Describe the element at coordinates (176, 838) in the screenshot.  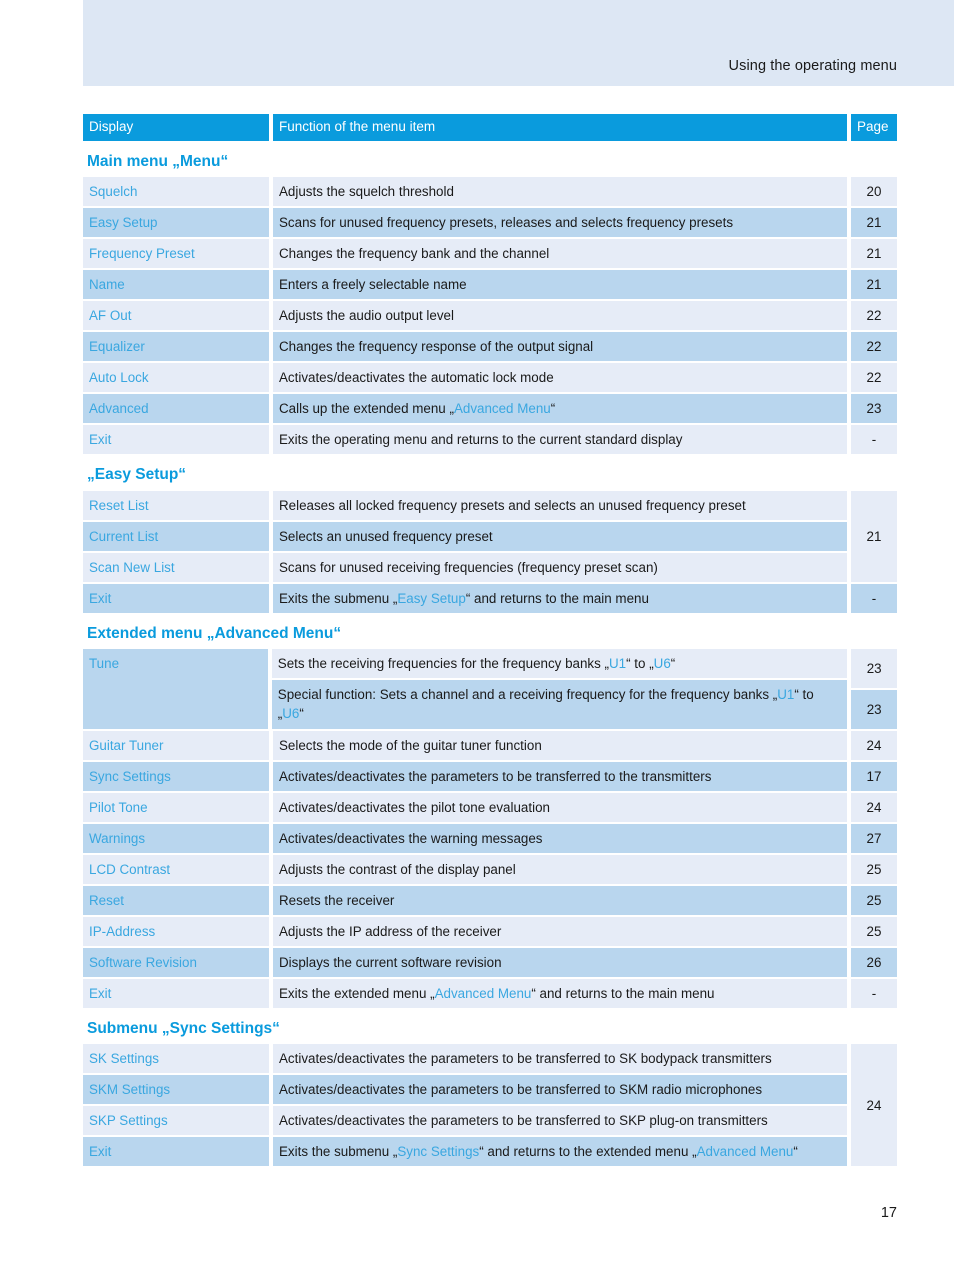
I see `menu-item-name: Warnings` at that location.